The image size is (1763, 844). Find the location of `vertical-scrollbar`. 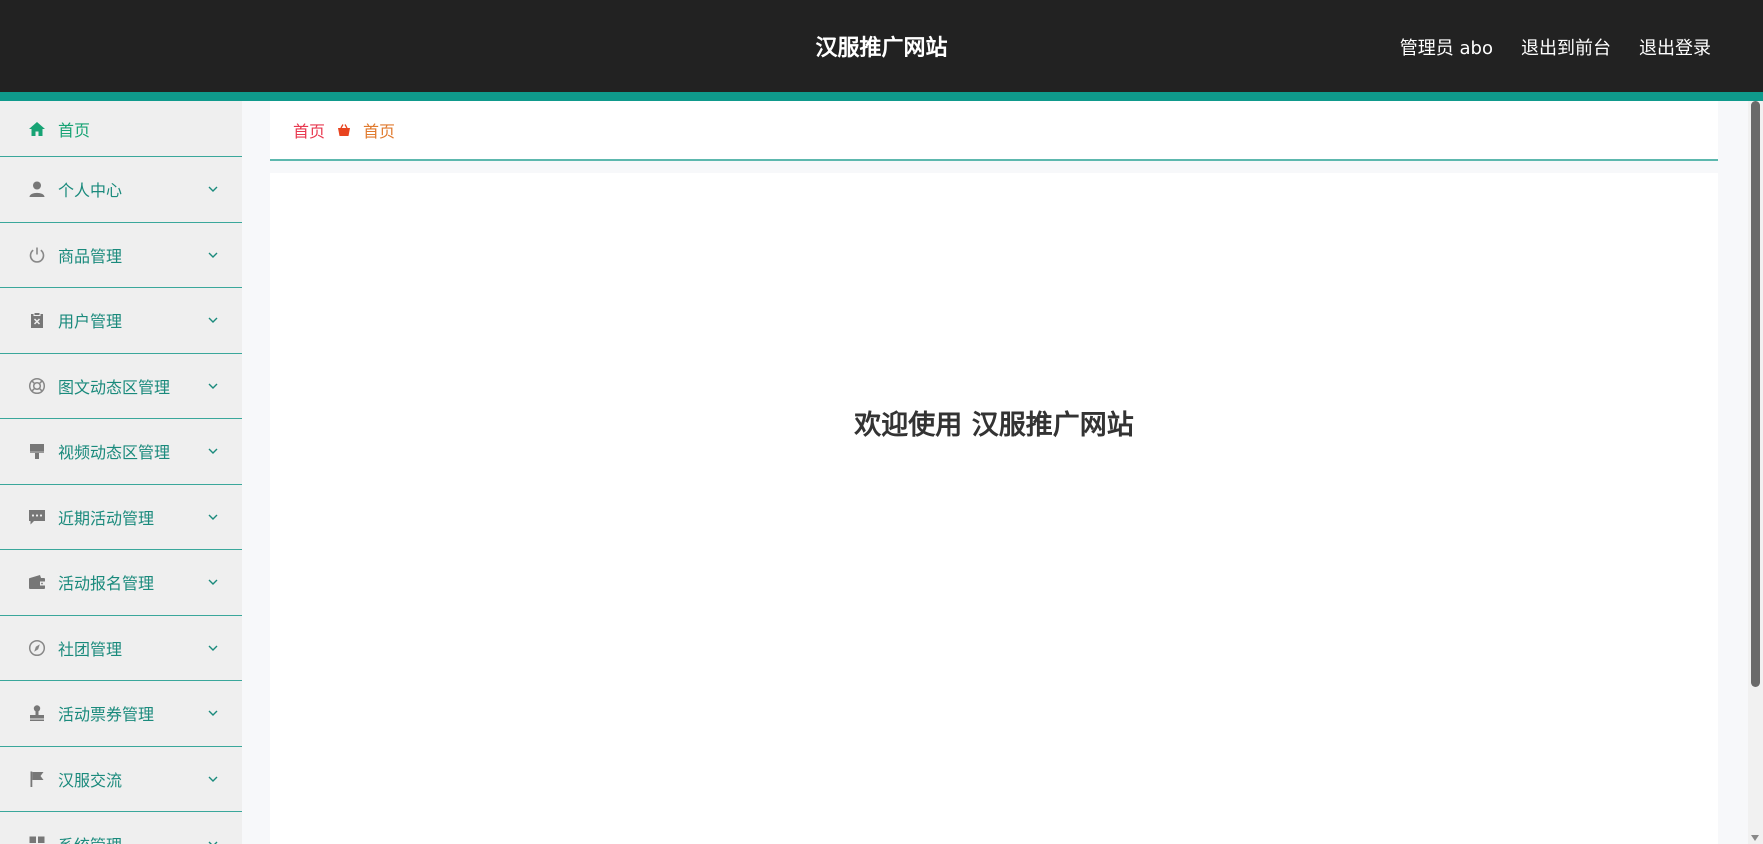

vertical-scrollbar is located at coordinates (1755, 472).